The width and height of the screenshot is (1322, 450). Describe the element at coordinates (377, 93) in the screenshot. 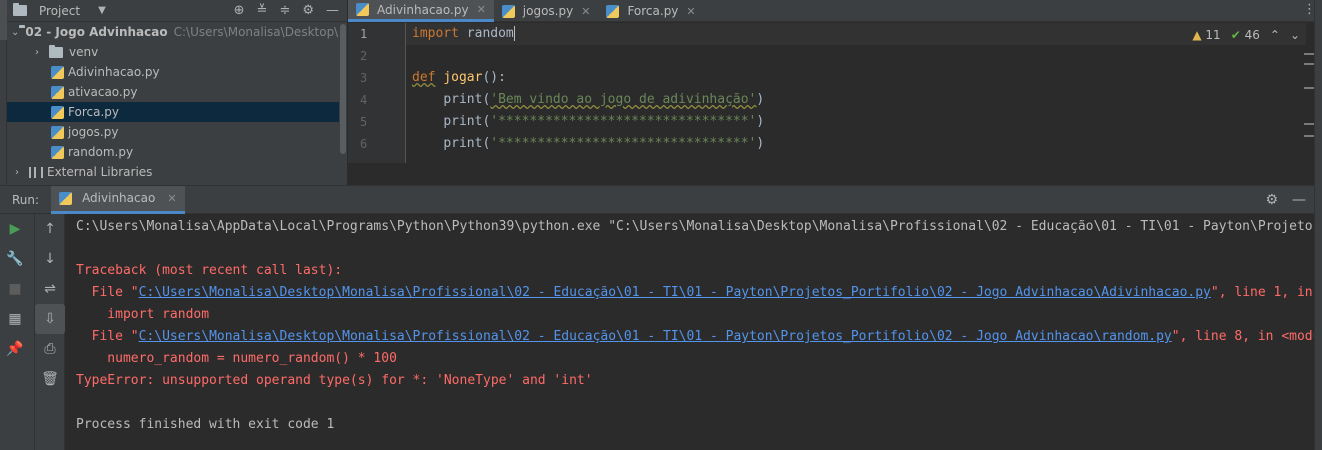

I see `line-number-gutter: 1 2 3 4 5 6` at that location.